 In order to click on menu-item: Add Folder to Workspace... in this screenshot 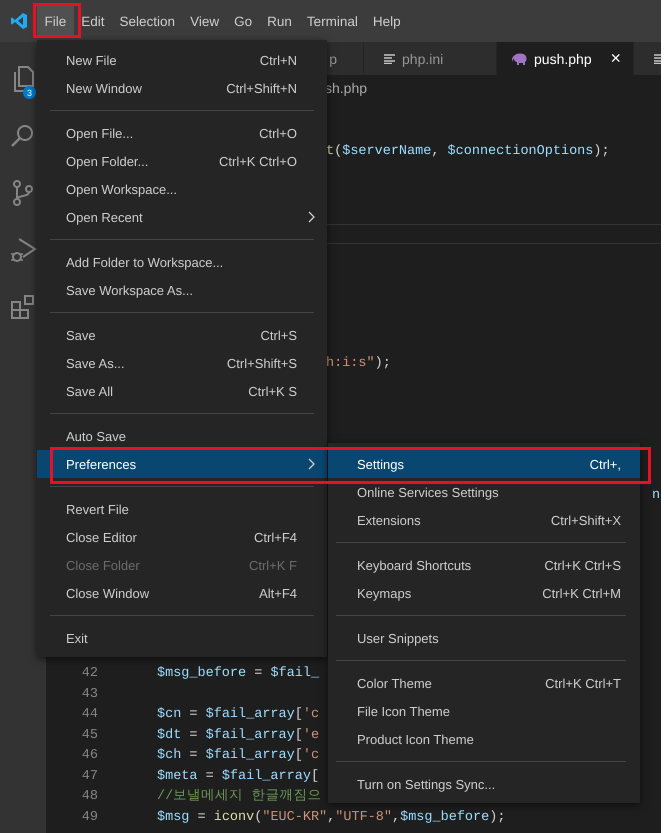, I will do `click(182, 262)`.